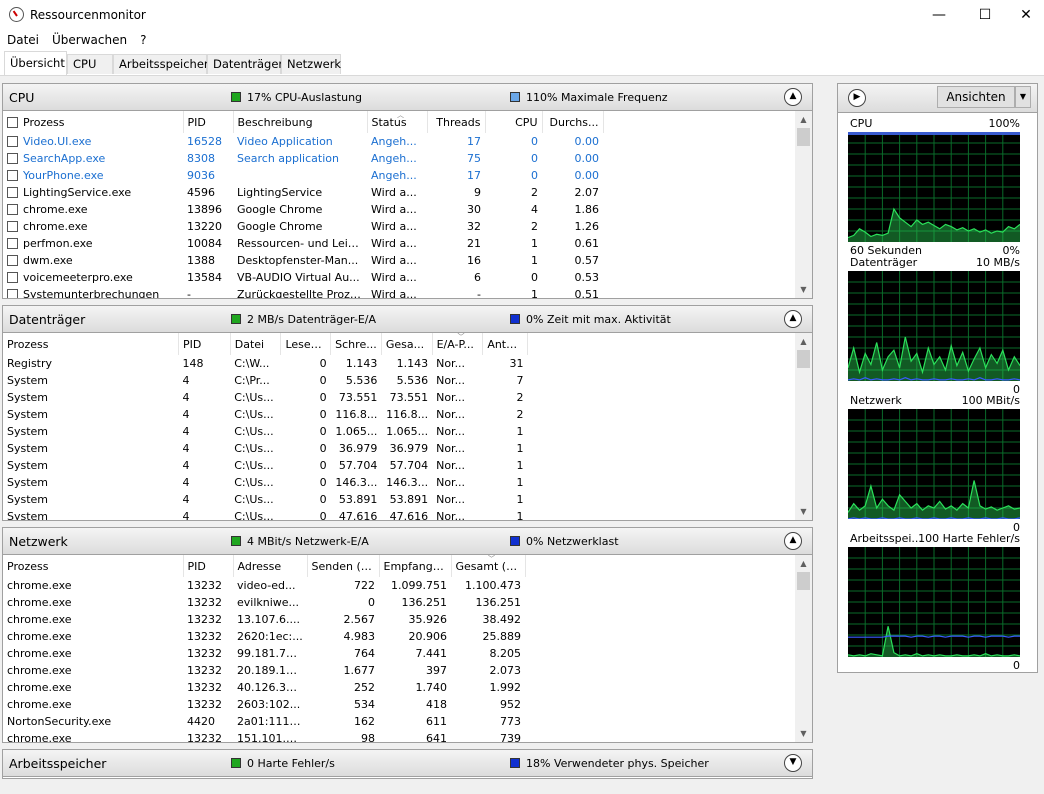 Image resolution: width=1044 pixels, height=794 pixels. Describe the element at coordinates (142, 38) in the screenshot. I see `menu-help: ?` at that location.